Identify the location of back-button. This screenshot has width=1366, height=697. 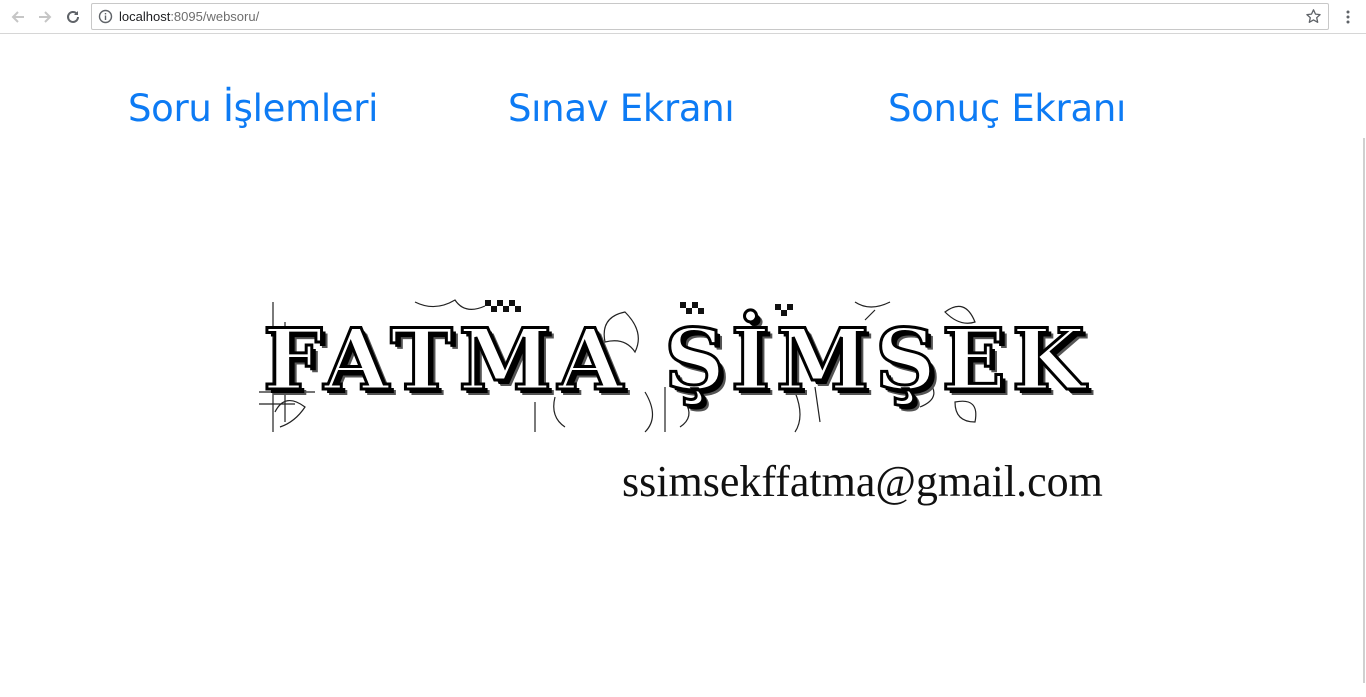
(18, 17).